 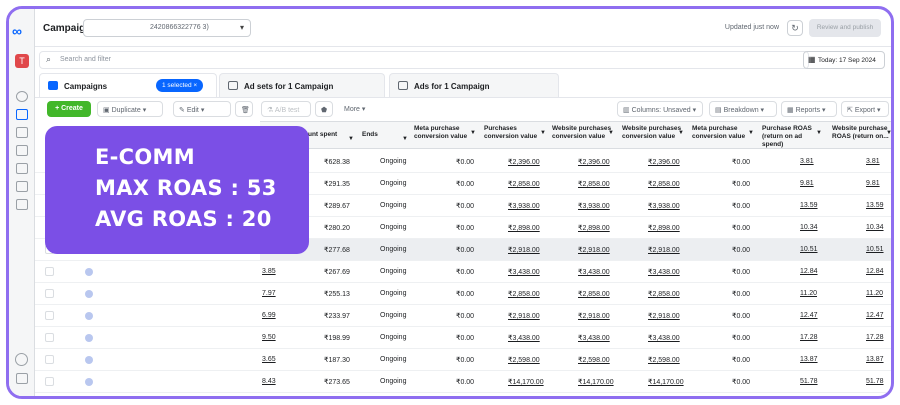 What do you see at coordinates (807, 183) in the screenshot?
I see `table-cell-roas: 9.81` at bounding box center [807, 183].